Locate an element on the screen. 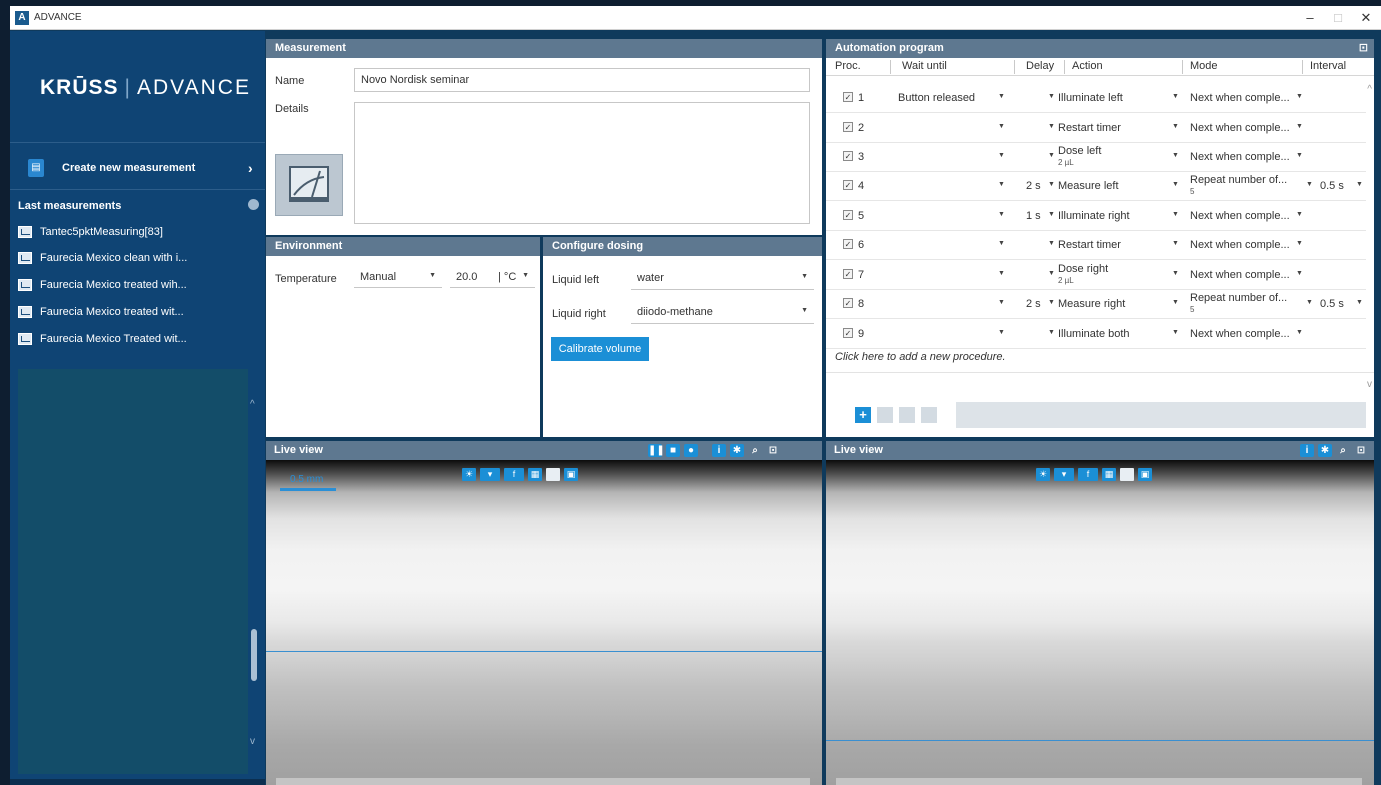  action-value: Illuminate left is located at coordinates (1090, 98).